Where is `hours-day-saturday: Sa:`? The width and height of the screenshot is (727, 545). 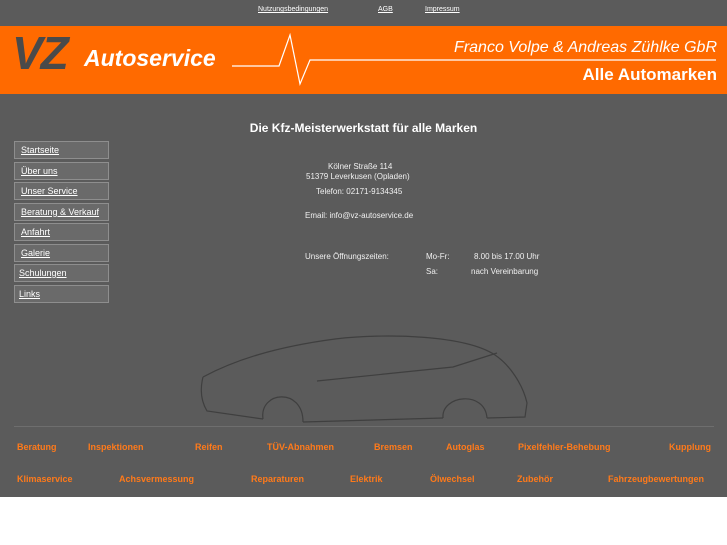
hours-day-saturday: Sa: is located at coordinates (432, 271).